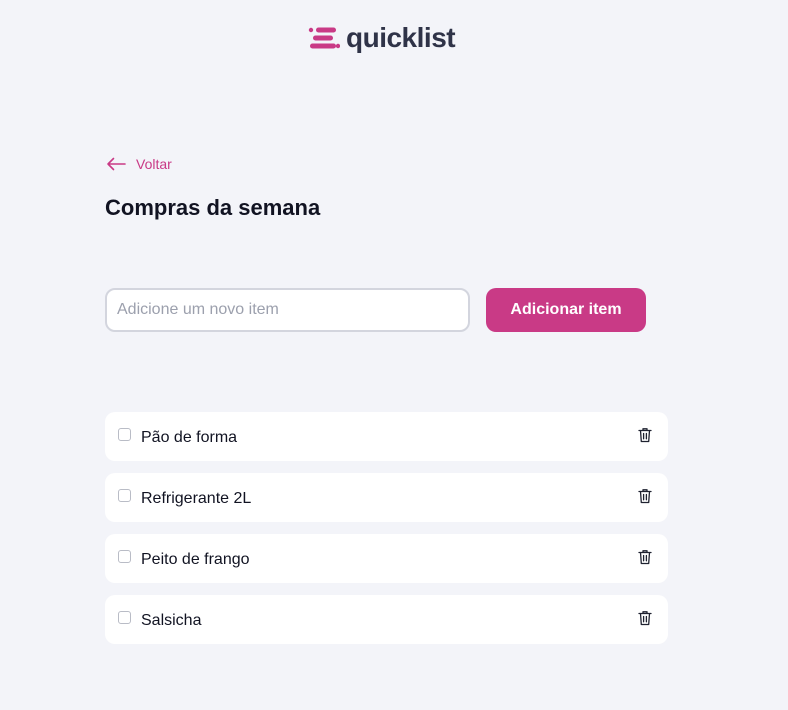  I want to click on app-logo: quicklist, so click(382, 38).